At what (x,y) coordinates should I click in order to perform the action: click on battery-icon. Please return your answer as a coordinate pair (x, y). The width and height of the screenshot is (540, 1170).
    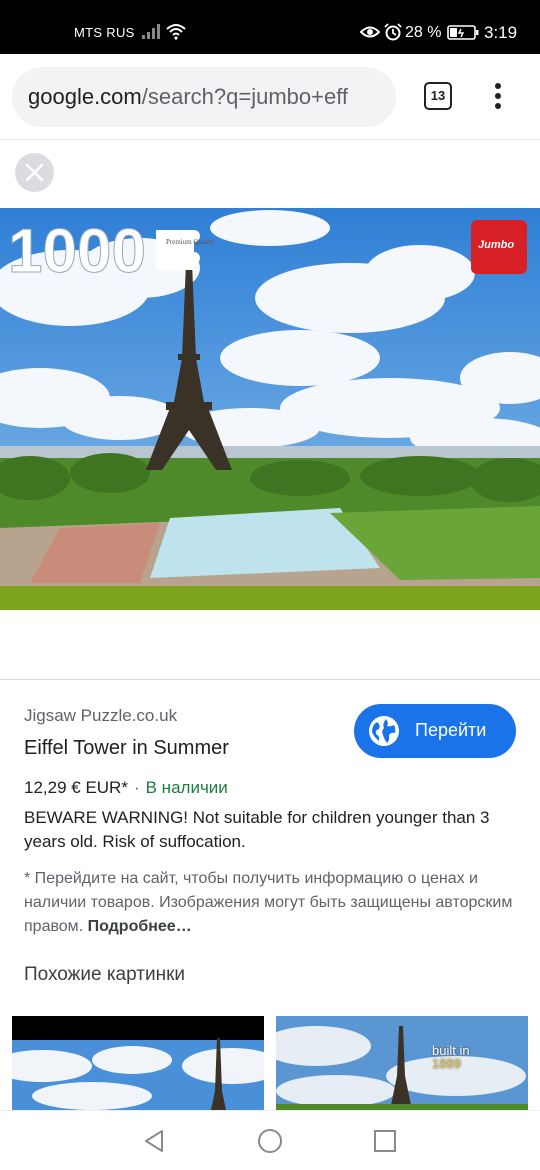
    Looking at the image, I should click on (463, 32).